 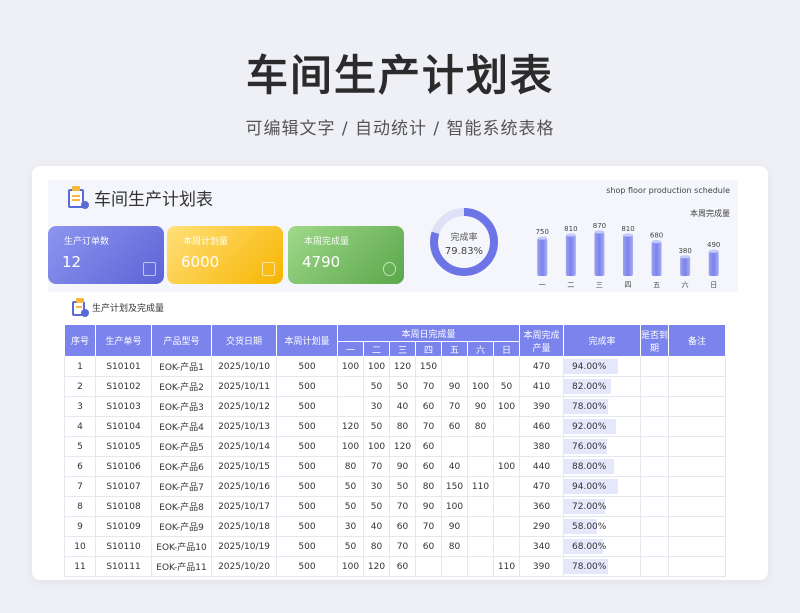 What do you see at coordinates (244, 566) in the screenshot?
I see `table-cell: 2025/10/20` at bounding box center [244, 566].